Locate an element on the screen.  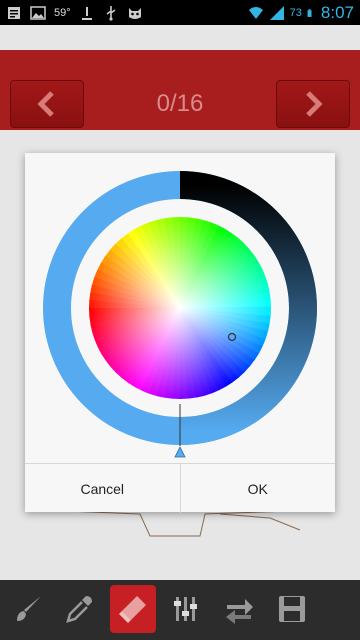
wifi-icon is located at coordinates (255, 12).